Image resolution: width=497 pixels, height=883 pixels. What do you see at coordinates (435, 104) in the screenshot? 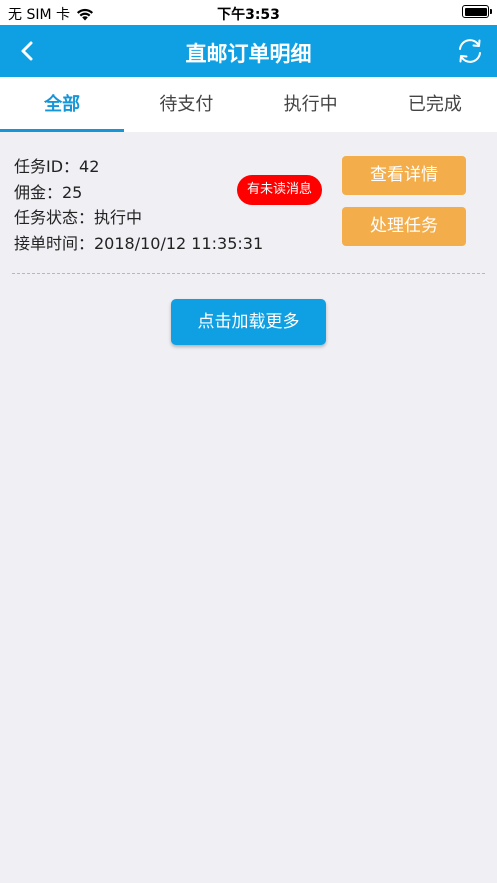
I see `tab-completed: 已完成` at bounding box center [435, 104].